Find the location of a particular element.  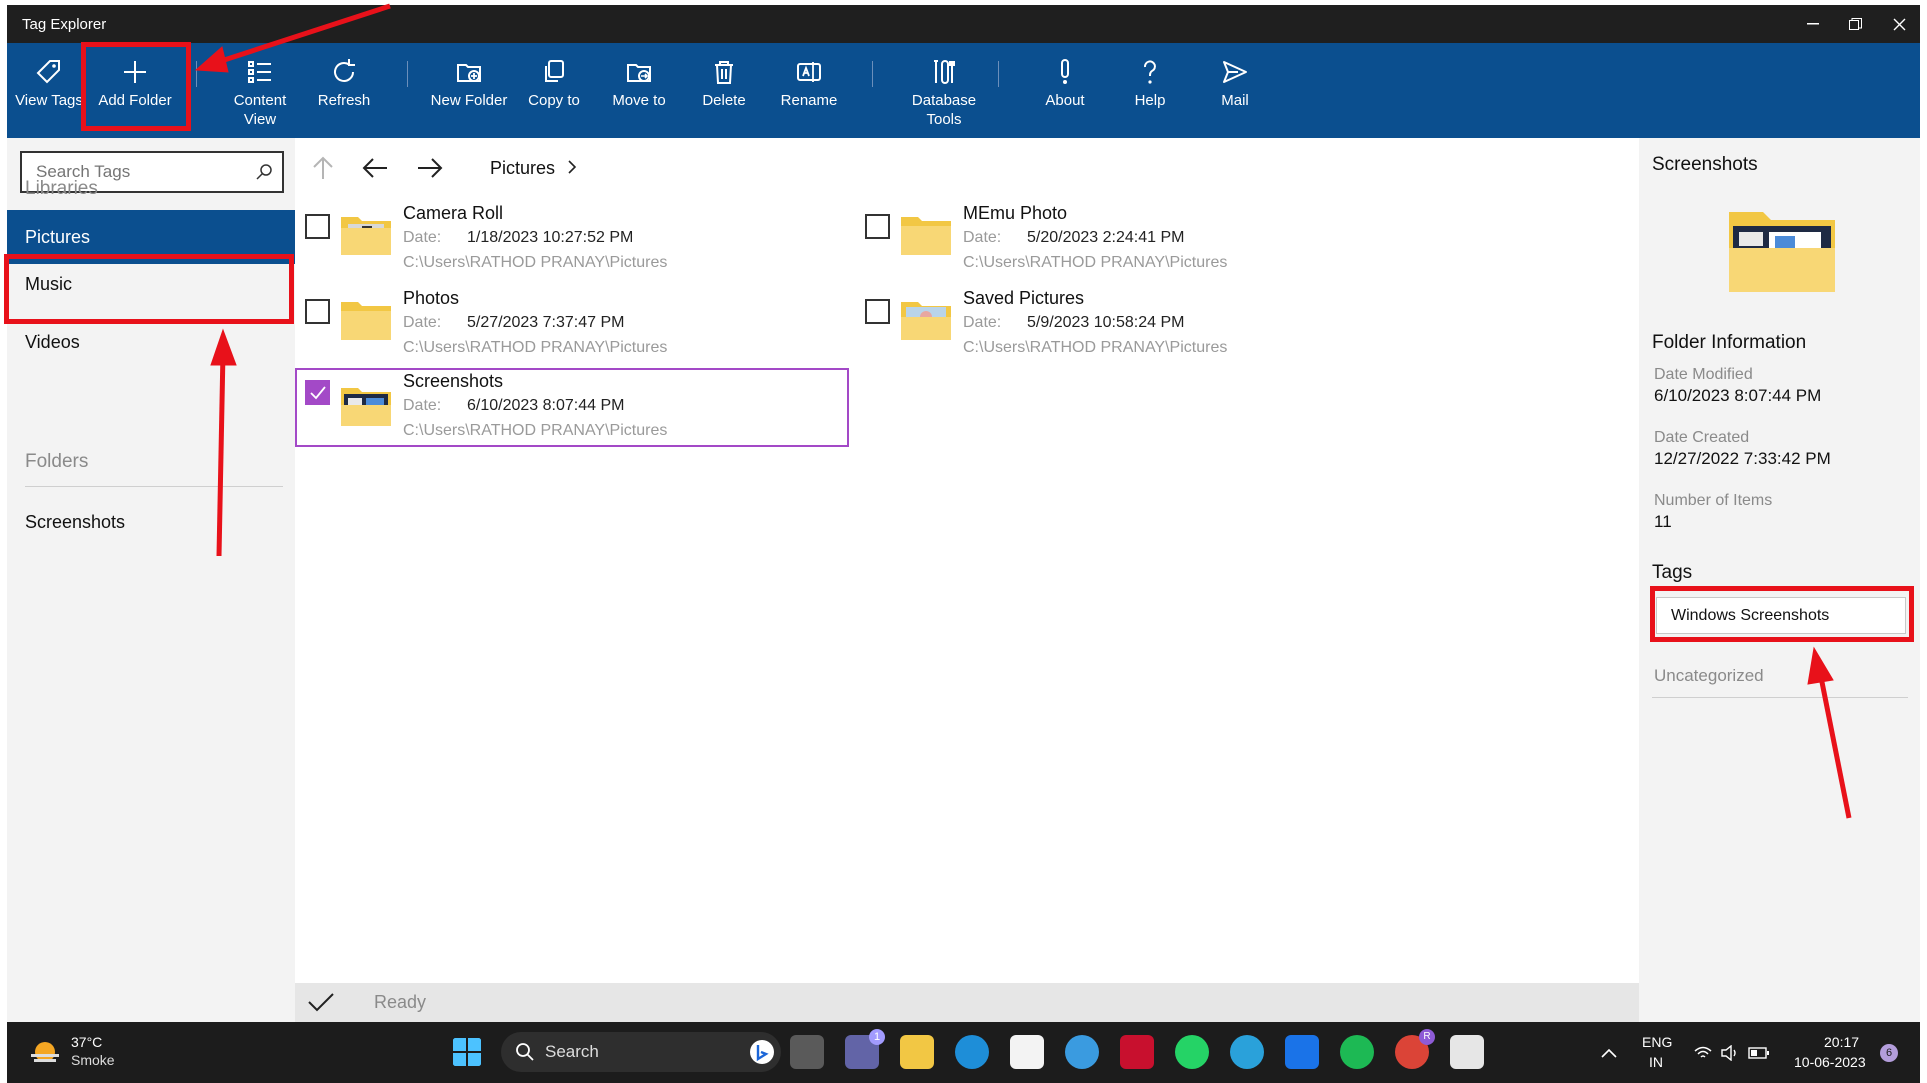

checkmark-icon is located at coordinates (321, 1002).